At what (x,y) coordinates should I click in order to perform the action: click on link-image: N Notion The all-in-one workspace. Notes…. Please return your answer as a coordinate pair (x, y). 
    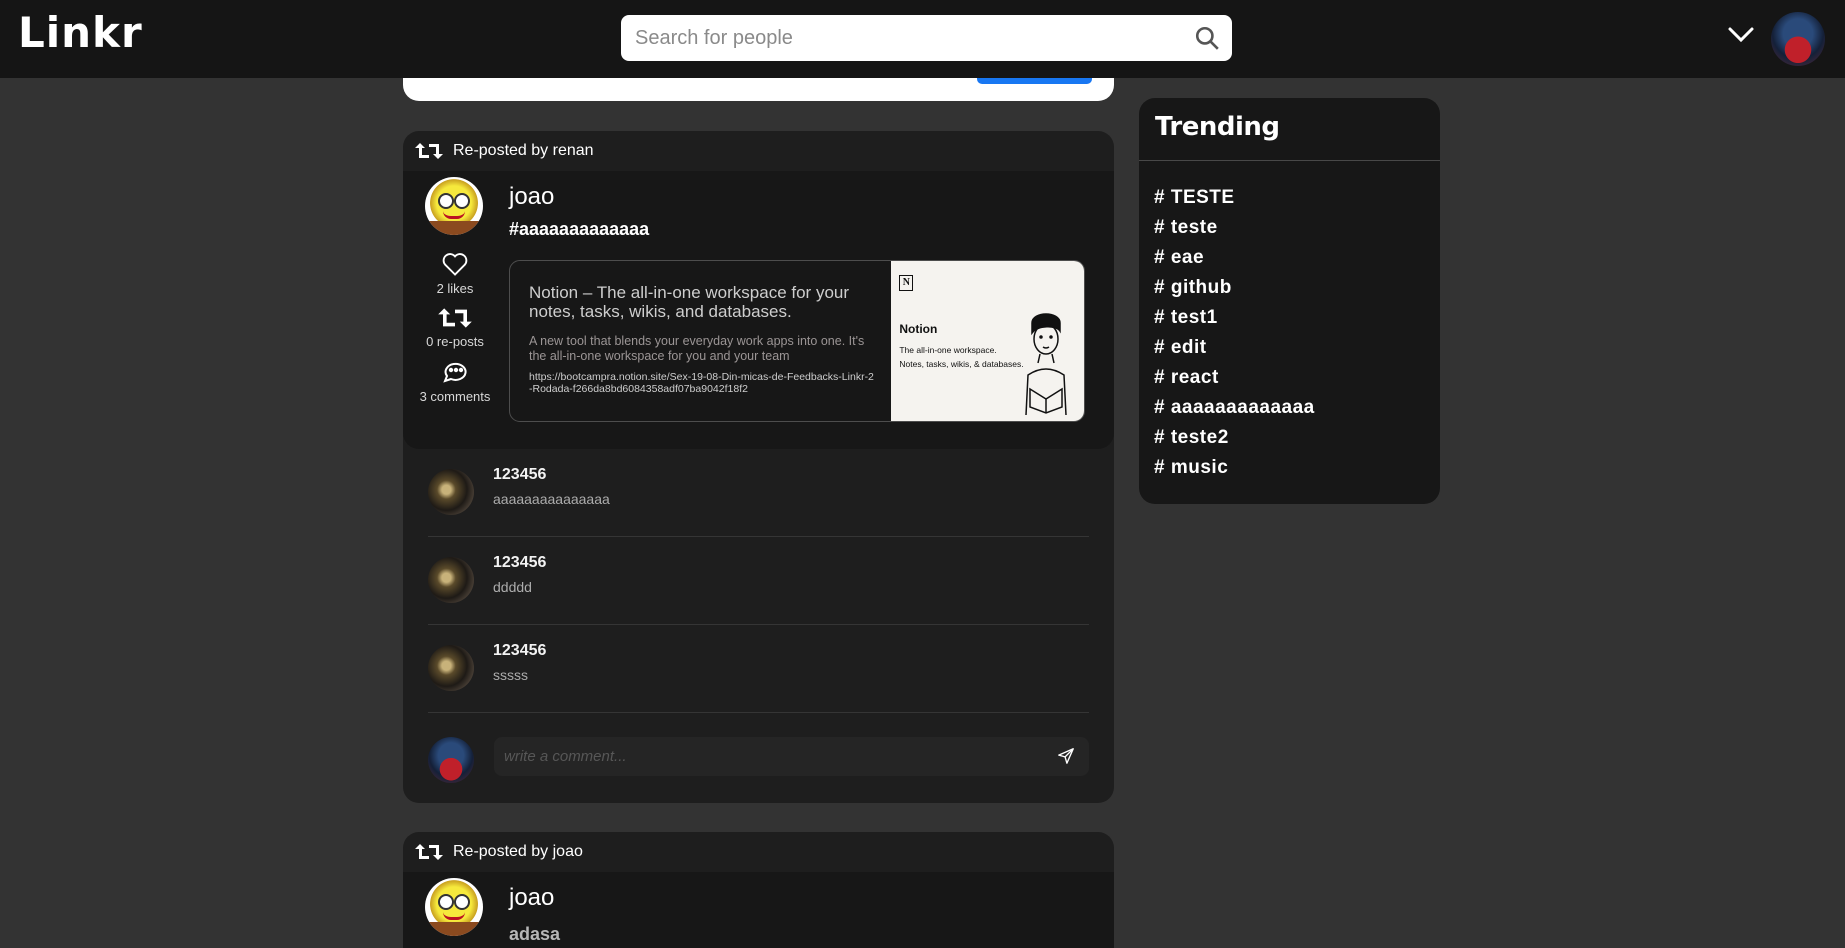
    Looking at the image, I should click on (987, 341).